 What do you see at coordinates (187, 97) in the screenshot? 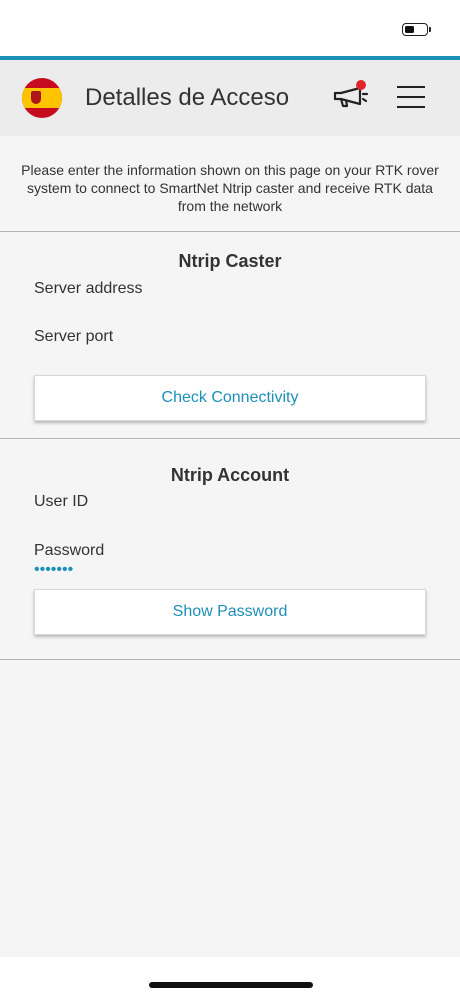
I see `page-title: Detalles de Acceso` at bounding box center [187, 97].